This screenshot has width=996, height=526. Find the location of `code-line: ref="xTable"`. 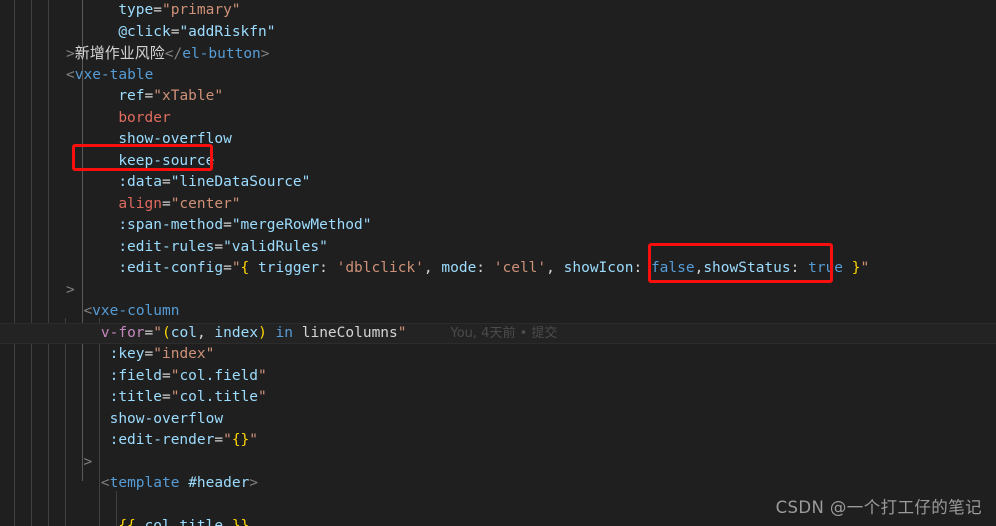

code-line: ref="xTable" is located at coordinates (498, 97).